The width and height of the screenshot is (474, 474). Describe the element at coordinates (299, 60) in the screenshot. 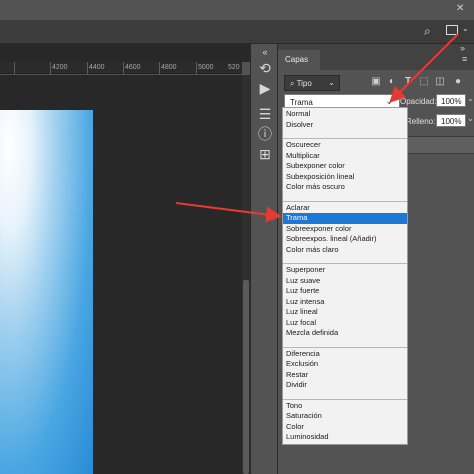

I see `tab-capas: Capas` at that location.